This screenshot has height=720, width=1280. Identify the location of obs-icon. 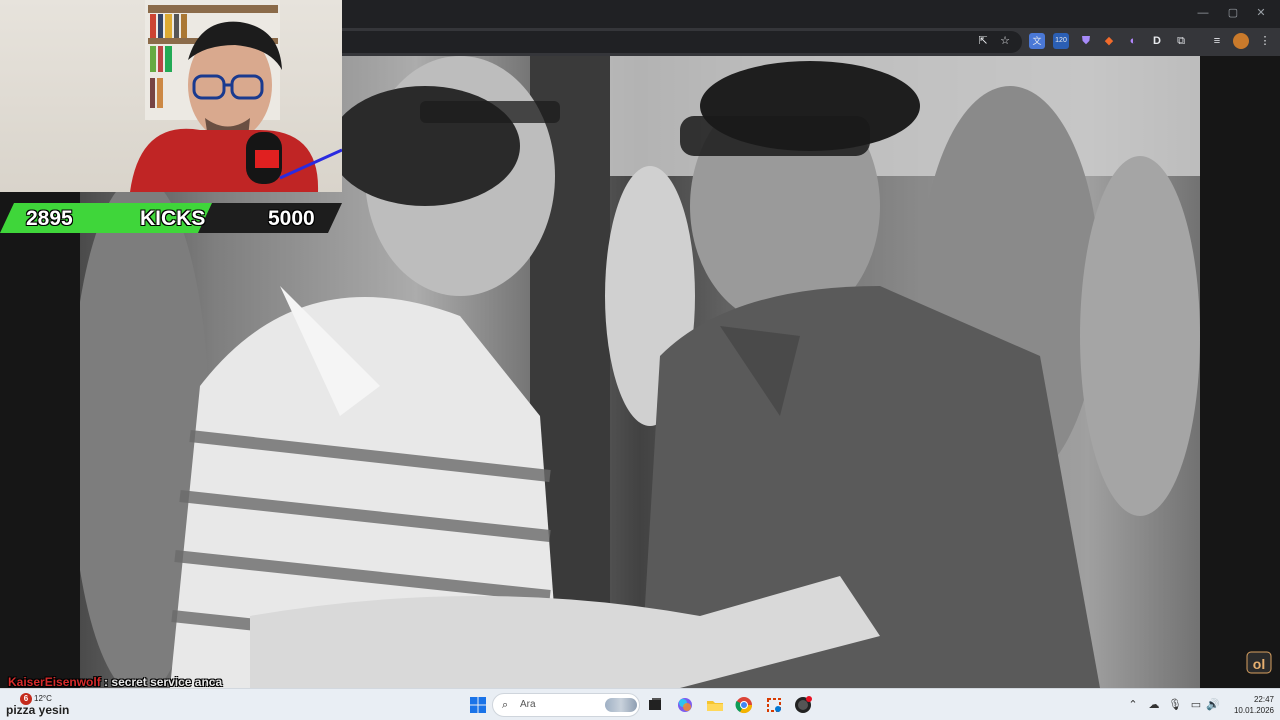
(803, 705).